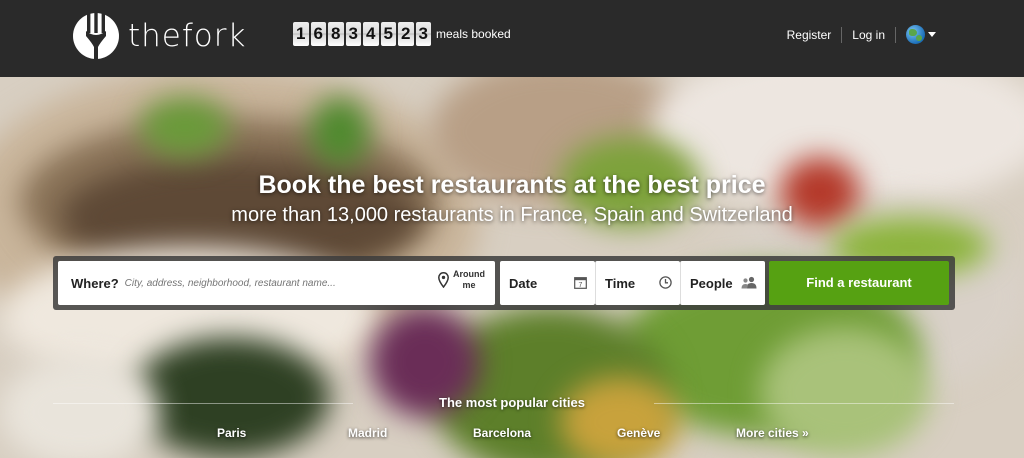  Describe the element at coordinates (502, 433) in the screenshot. I see `city-link-barcelona: Barcelona` at that location.